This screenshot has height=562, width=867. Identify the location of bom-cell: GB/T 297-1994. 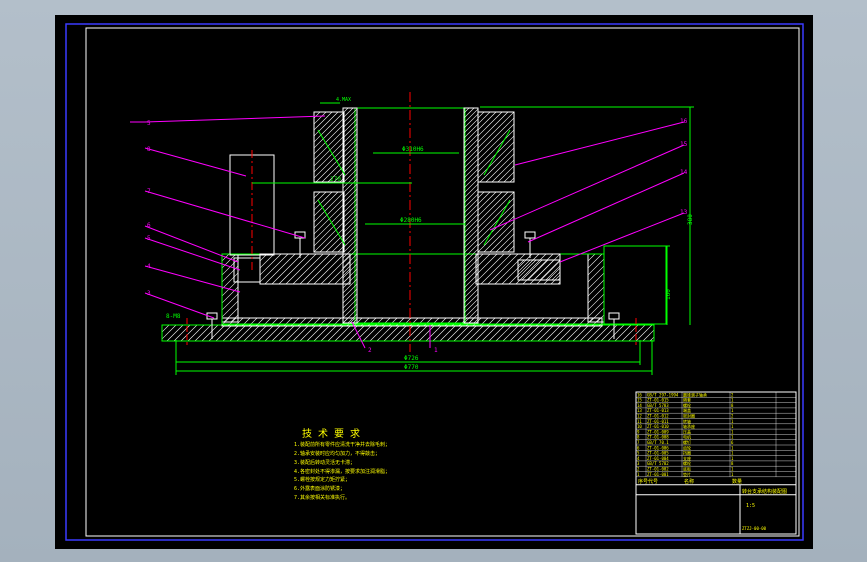
(663, 394).